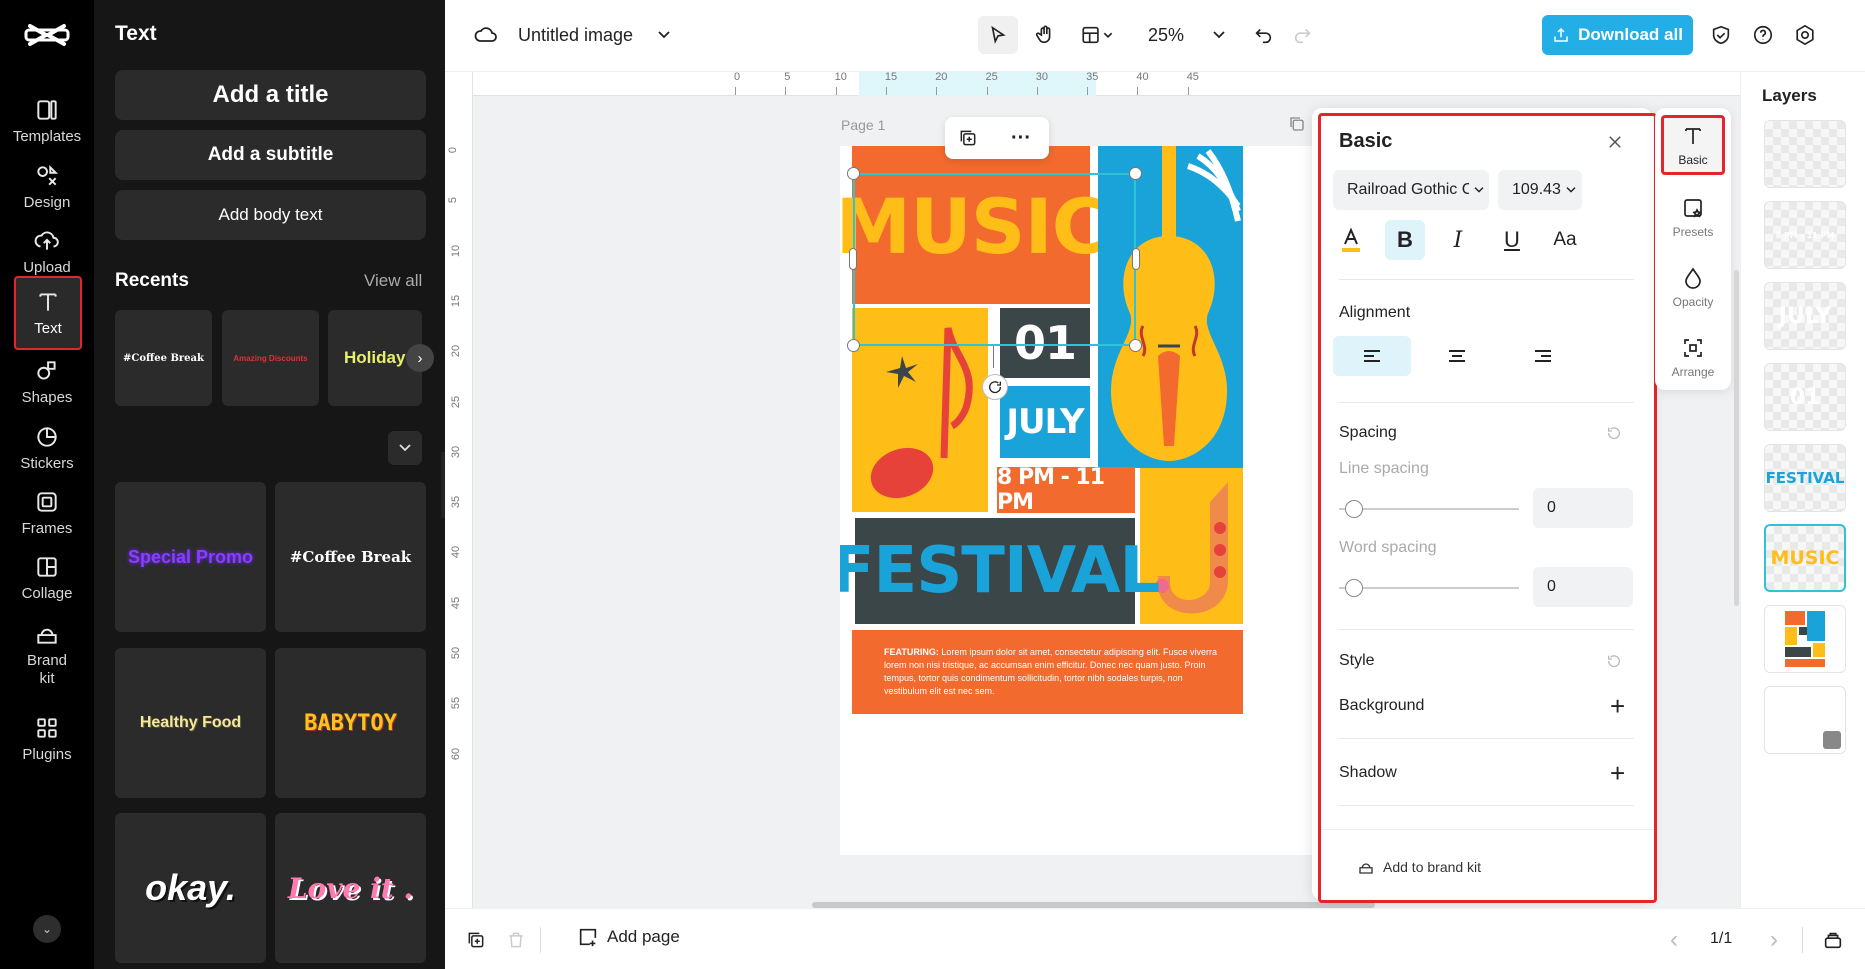  Describe the element at coordinates (1805, 720) in the screenshot. I see `layer-thumb-background` at that location.